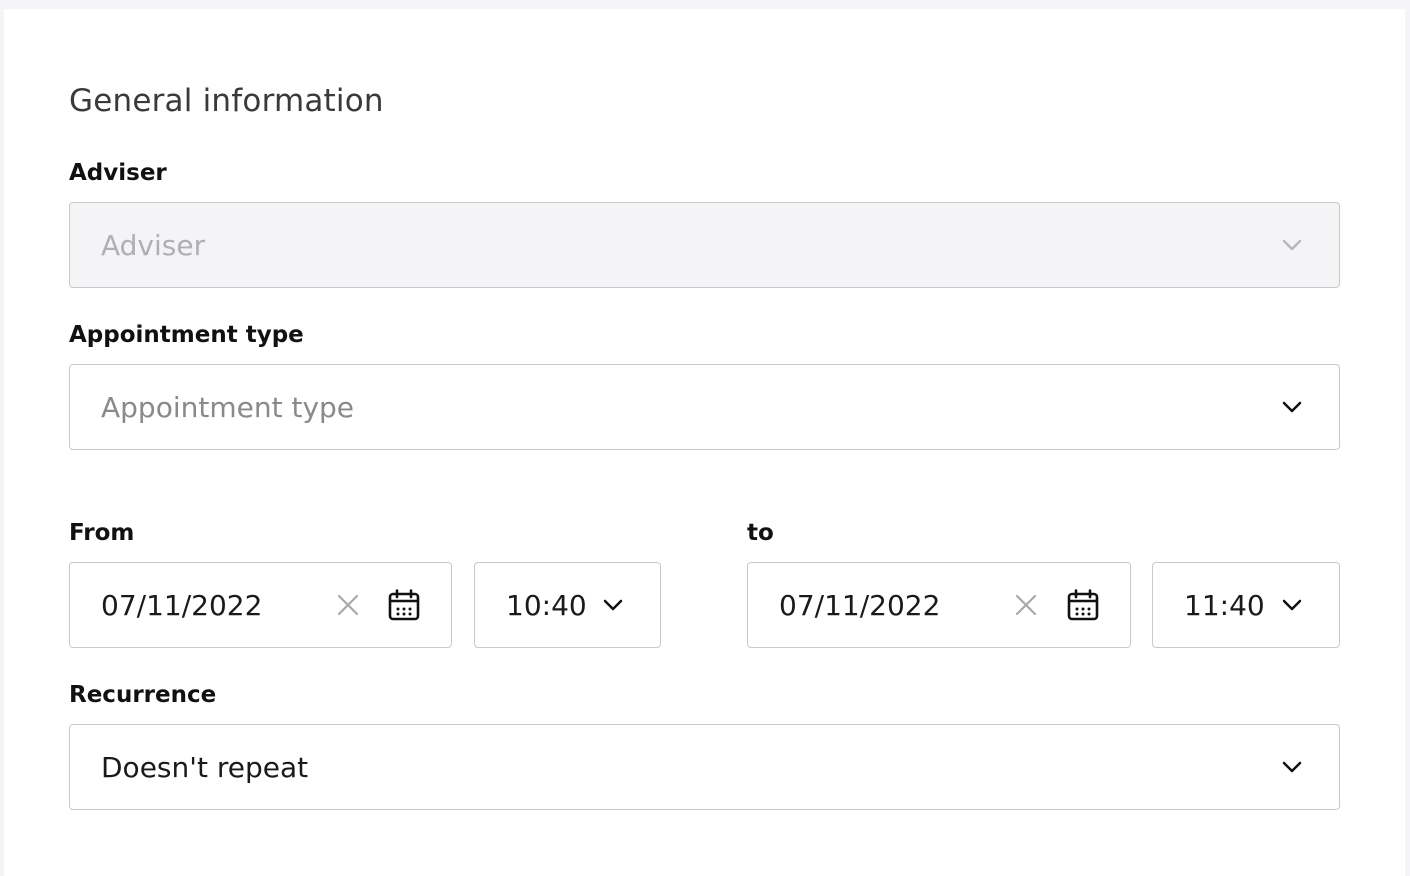 Image resolution: width=1410 pixels, height=876 pixels. I want to click on to-time-select: 11:40, so click(1246, 605).